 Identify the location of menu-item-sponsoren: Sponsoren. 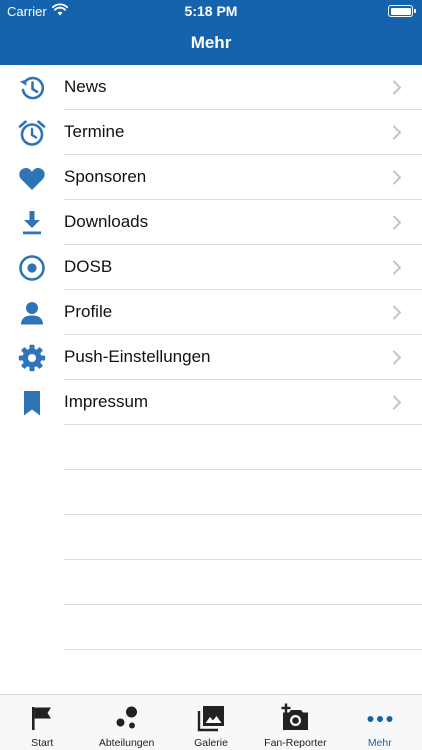
(211, 177).